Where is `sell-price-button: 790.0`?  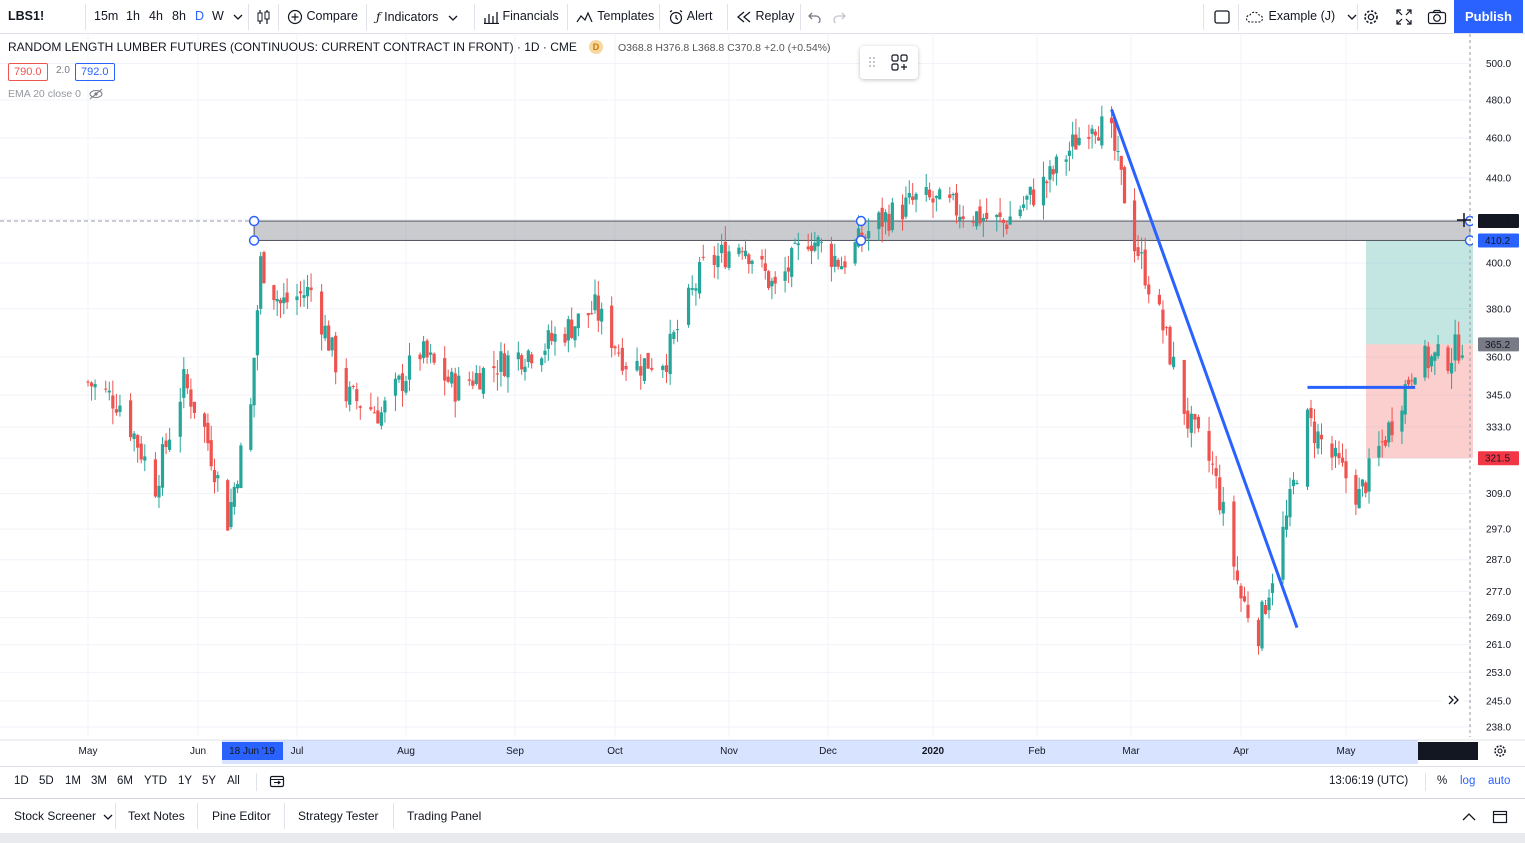 sell-price-button: 790.0 is located at coordinates (28, 72).